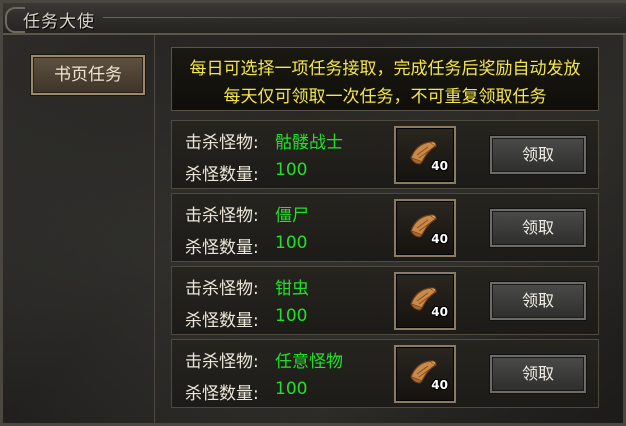 This screenshot has width=626, height=426. What do you see at coordinates (385, 373) in the screenshot?
I see `task-row: 击杀怪物: 任意怪物 杀怪数量: 100 40 领取` at bounding box center [385, 373].